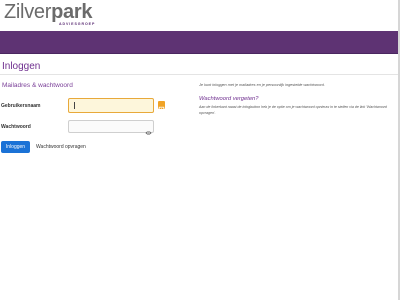 This screenshot has width=400, height=300. What do you see at coordinates (72, 12) in the screenshot?
I see `logo-text-part2: park` at bounding box center [72, 12].